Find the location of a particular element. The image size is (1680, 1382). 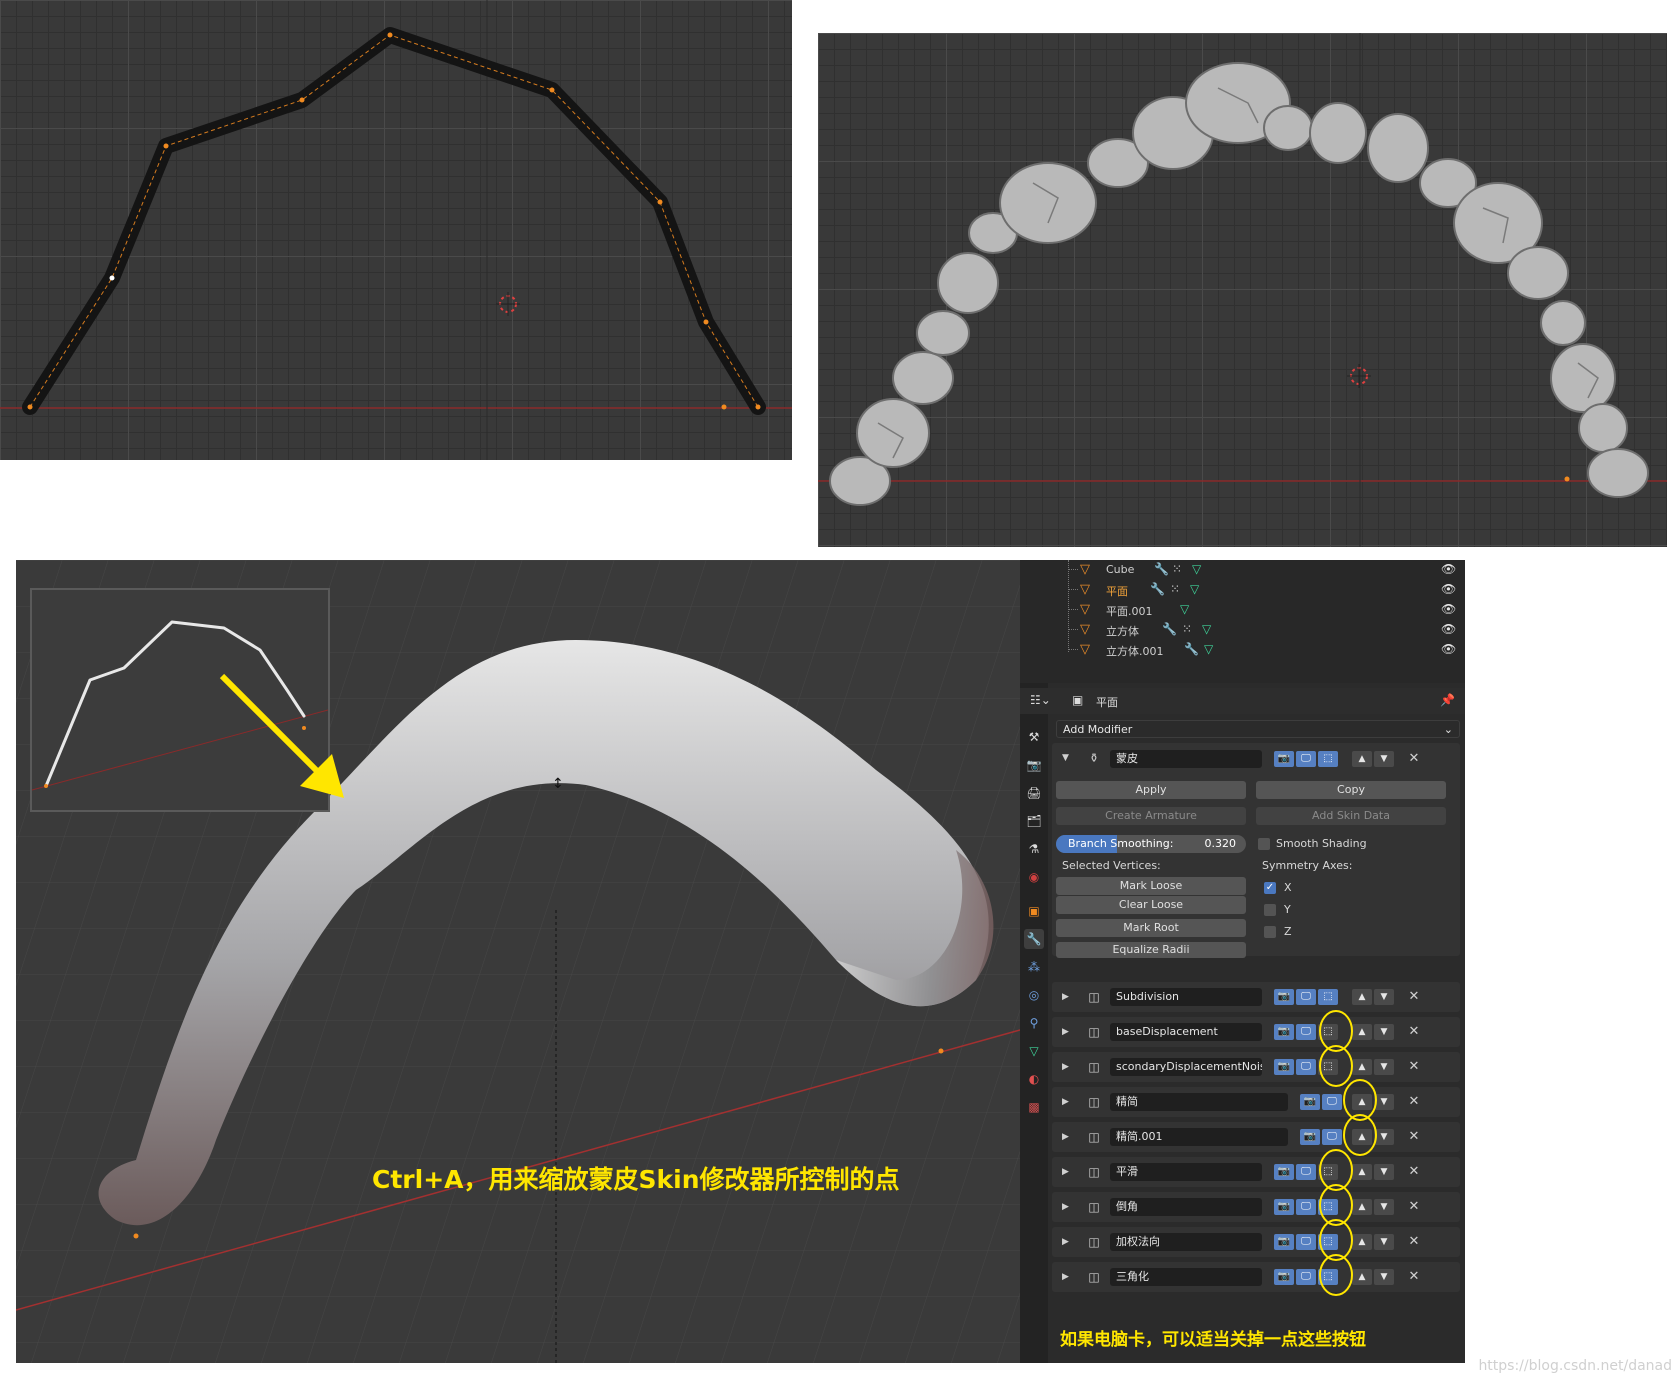

output-tab-icon: 🖨 is located at coordinates (1034, 793).